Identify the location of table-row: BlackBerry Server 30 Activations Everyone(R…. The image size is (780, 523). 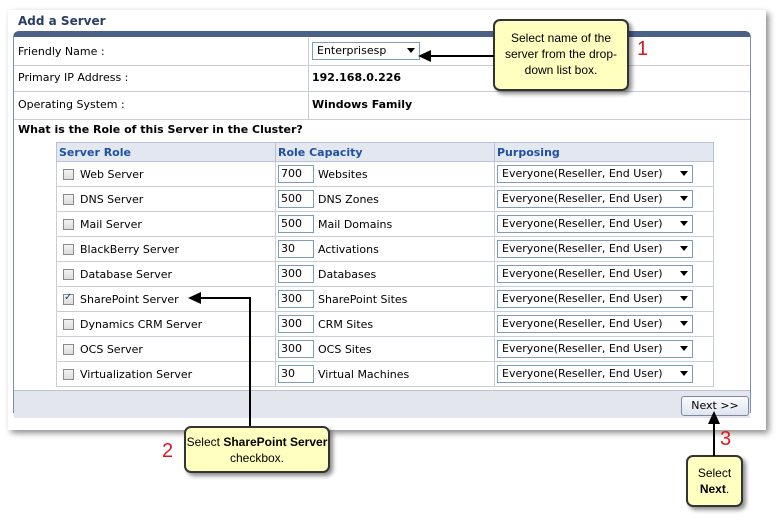
(385, 249).